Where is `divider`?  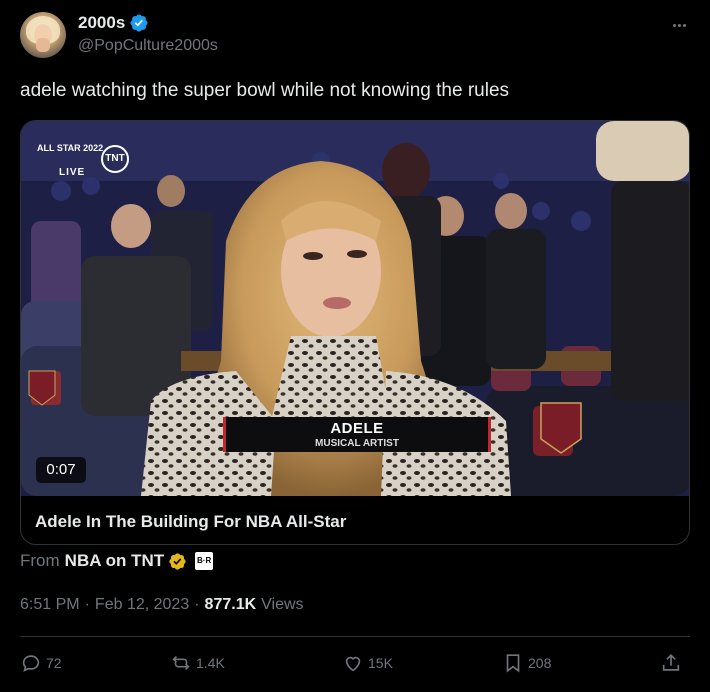
divider is located at coordinates (355, 636).